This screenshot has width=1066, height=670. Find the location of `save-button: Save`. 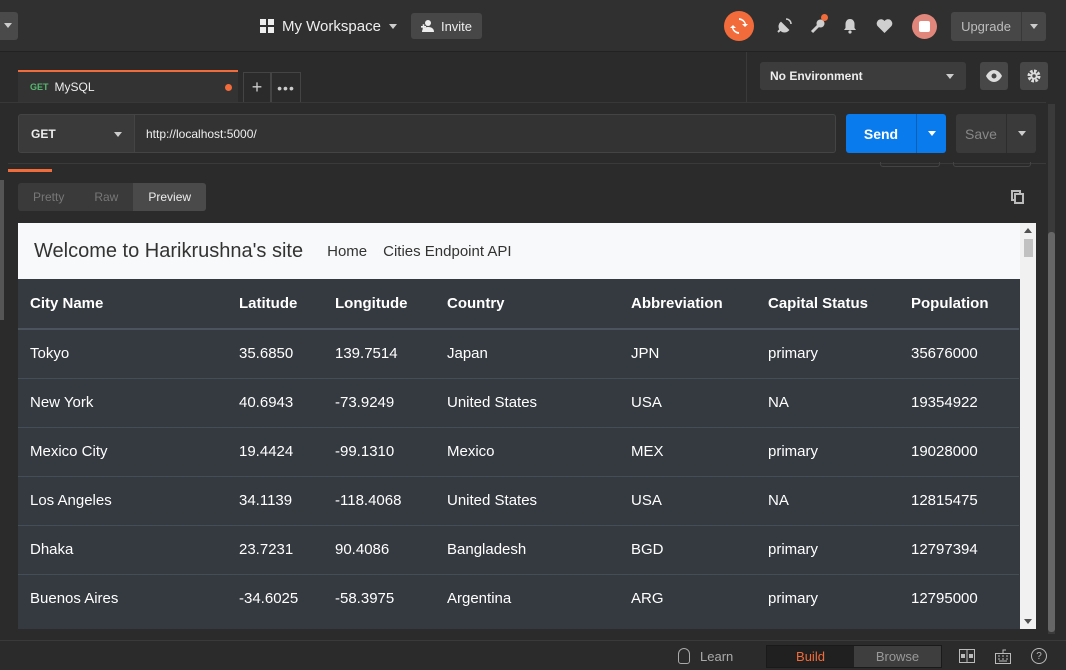

save-button: Save is located at coordinates (996, 133).